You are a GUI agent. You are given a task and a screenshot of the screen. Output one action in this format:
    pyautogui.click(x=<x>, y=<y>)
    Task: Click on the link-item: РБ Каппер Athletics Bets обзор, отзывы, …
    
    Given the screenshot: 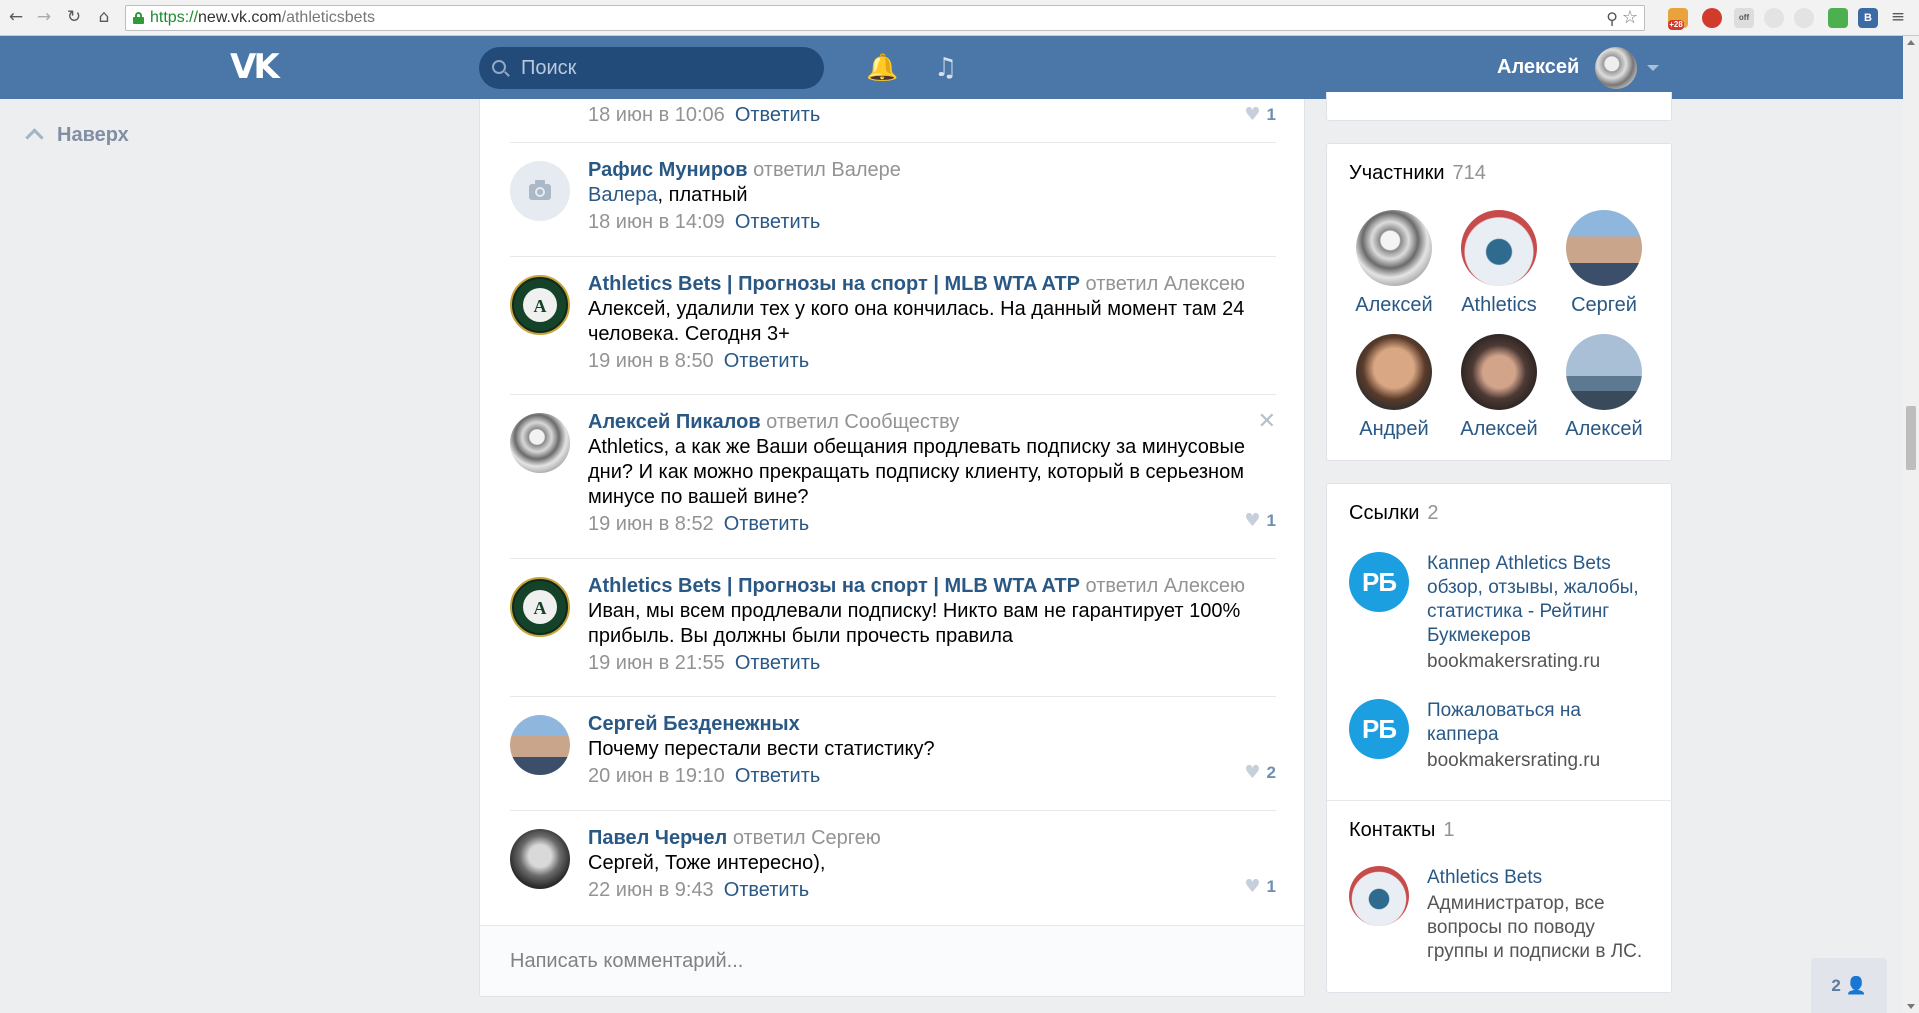 What is the action you would take?
    pyautogui.click(x=1499, y=617)
    